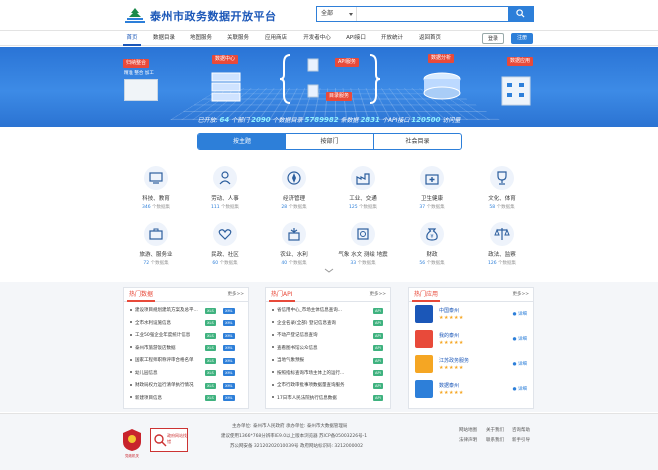 This screenshot has width=658, height=470. I want to click on app-item: 数据泰州 ★★★★★ ● 详细, so click(471, 390).